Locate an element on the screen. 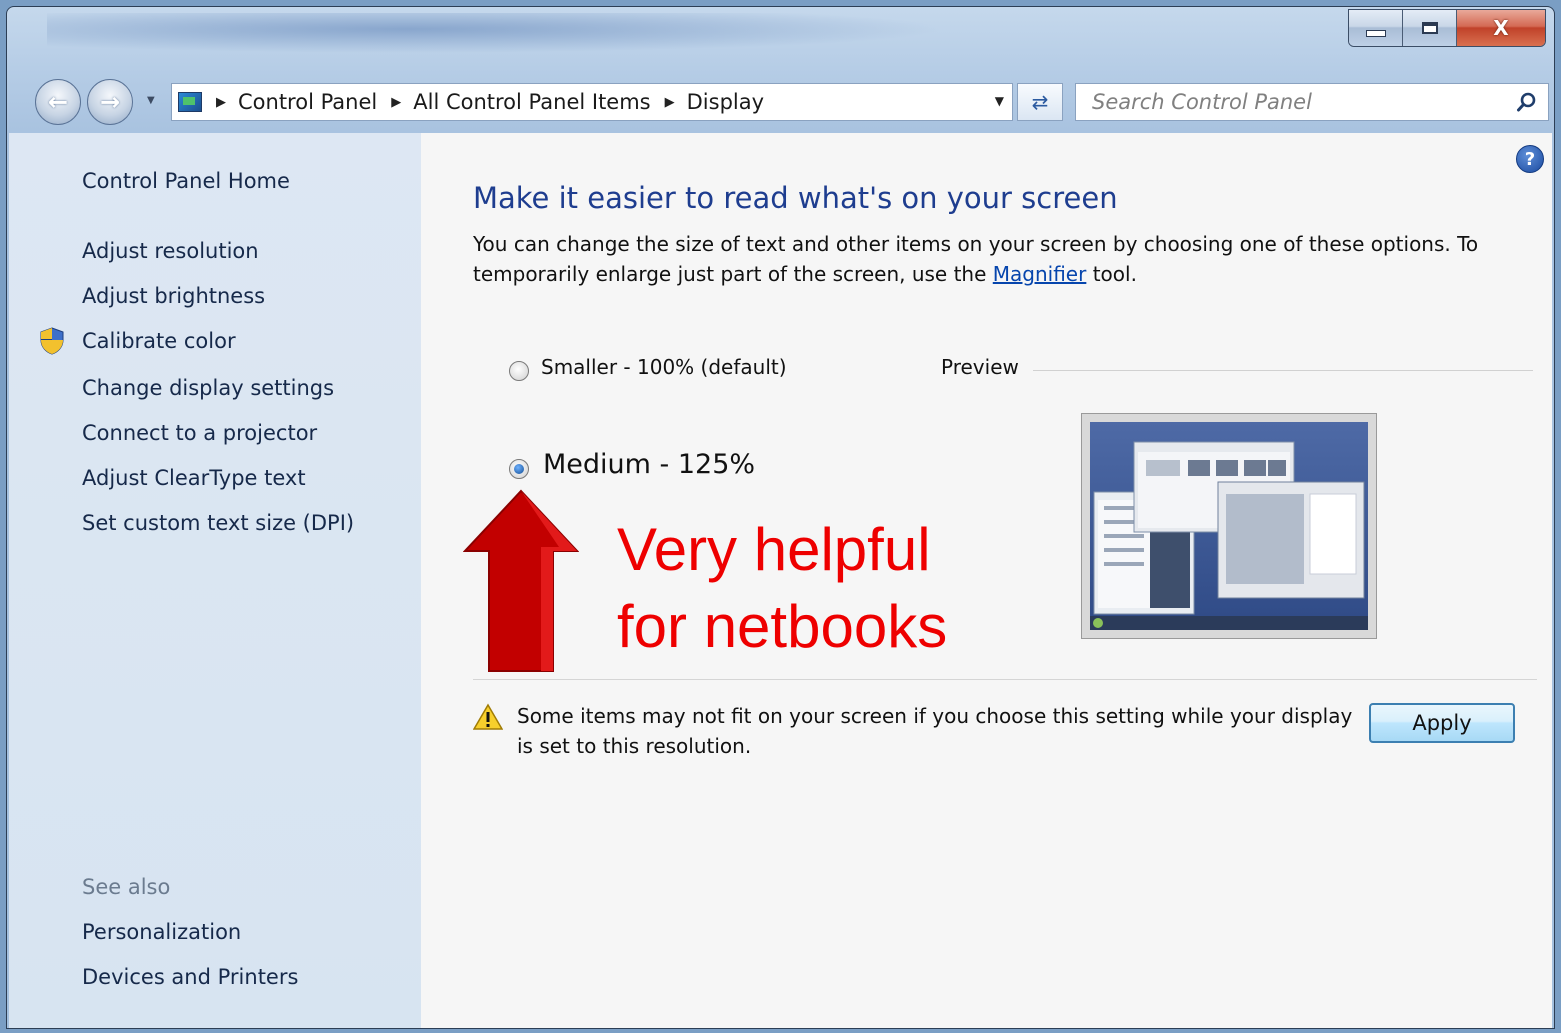 The image size is (1561, 1033). maximize-icon is located at coordinates (1429, 28).